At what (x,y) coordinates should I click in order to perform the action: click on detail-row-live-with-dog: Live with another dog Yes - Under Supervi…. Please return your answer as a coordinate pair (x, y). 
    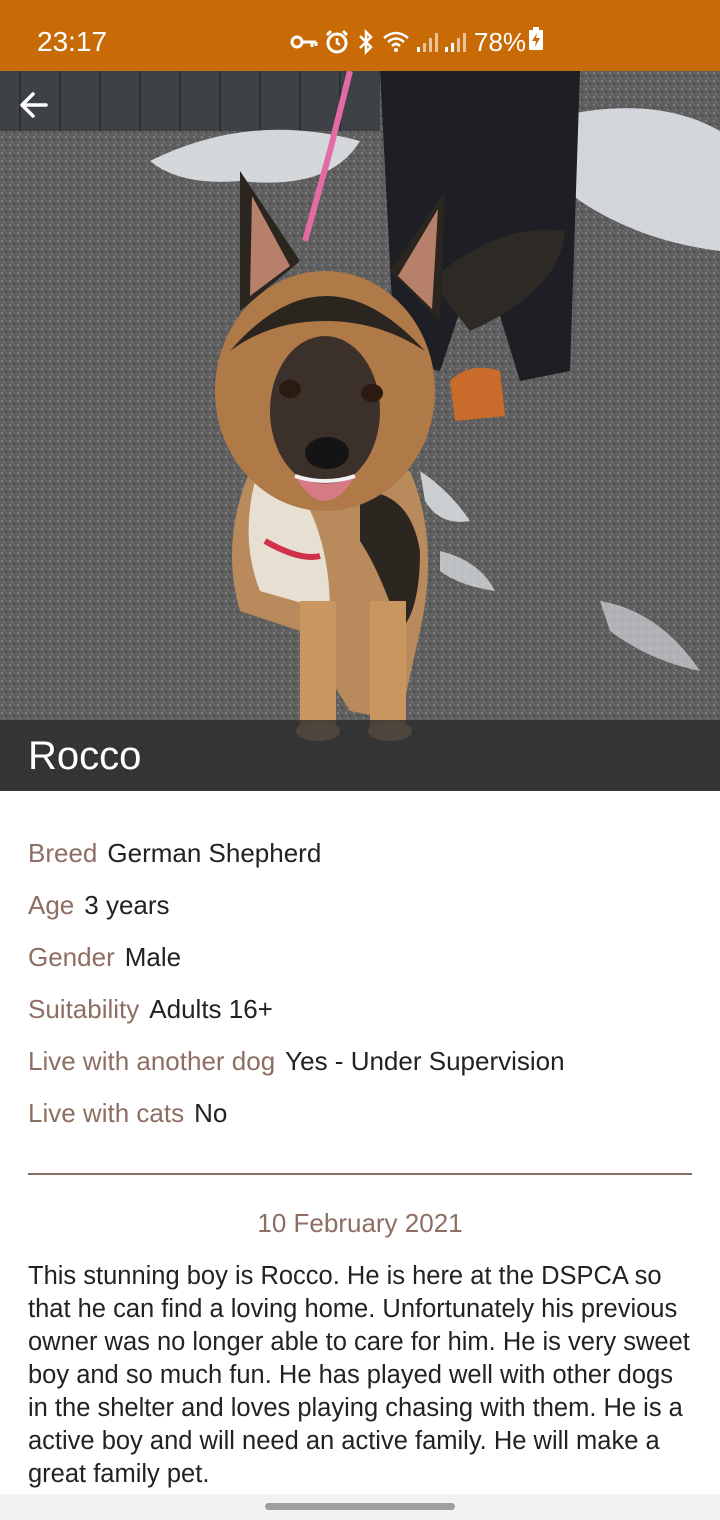
    Looking at the image, I should click on (360, 1070).